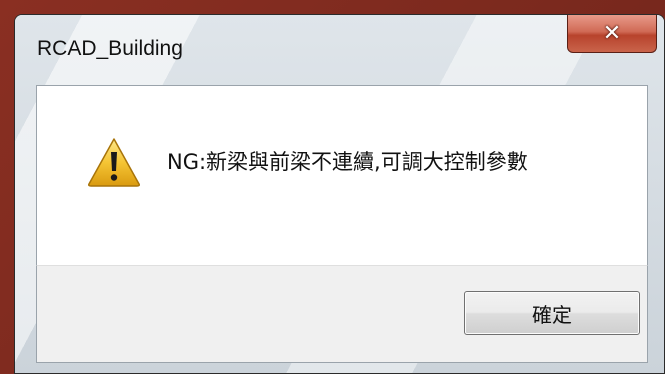 The image size is (665, 374). I want to click on close-button: ✕, so click(612, 34).